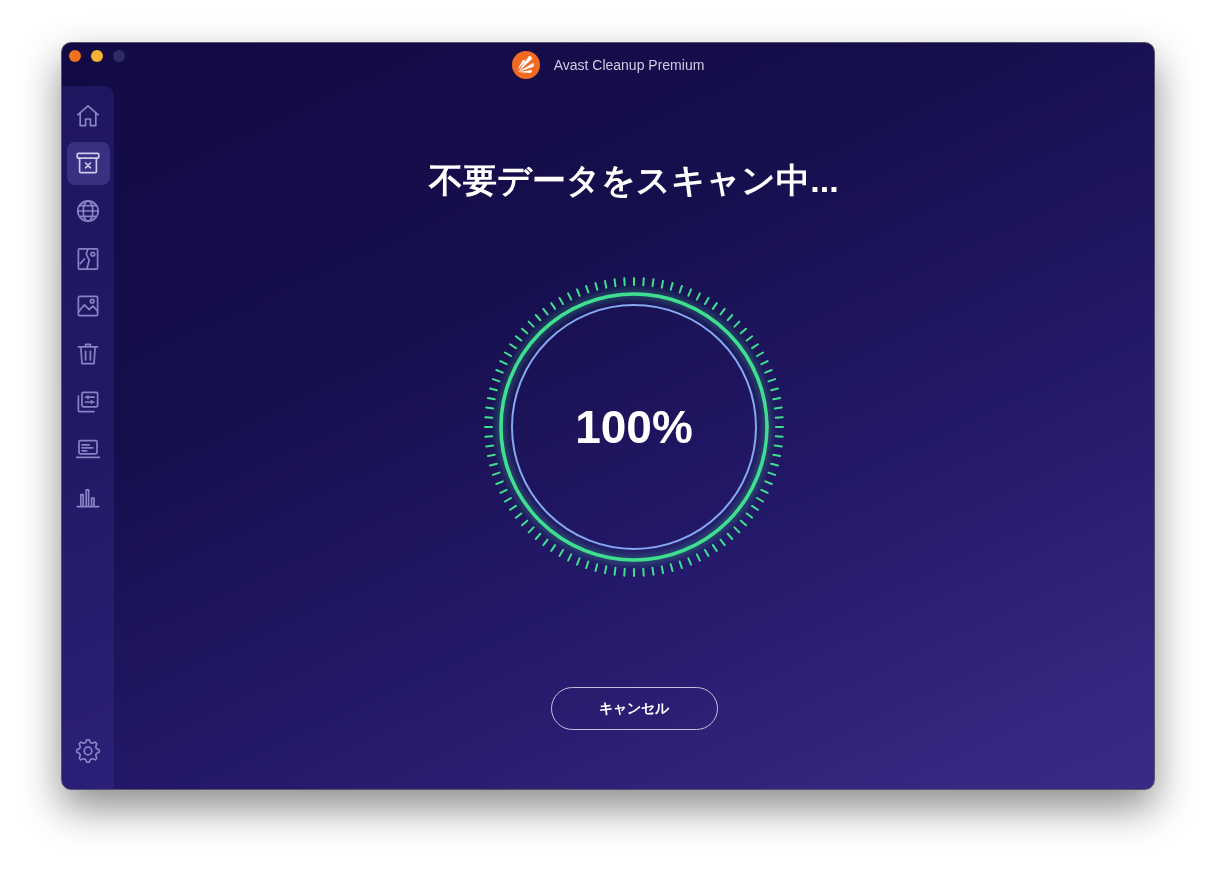 This screenshot has height=871, width=1216. I want to click on sliders-icon, so click(88, 401).